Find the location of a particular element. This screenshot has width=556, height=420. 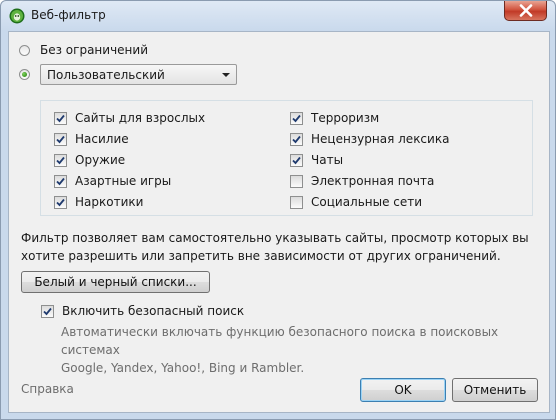

no-restrictions-radio is located at coordinates (24, 50).